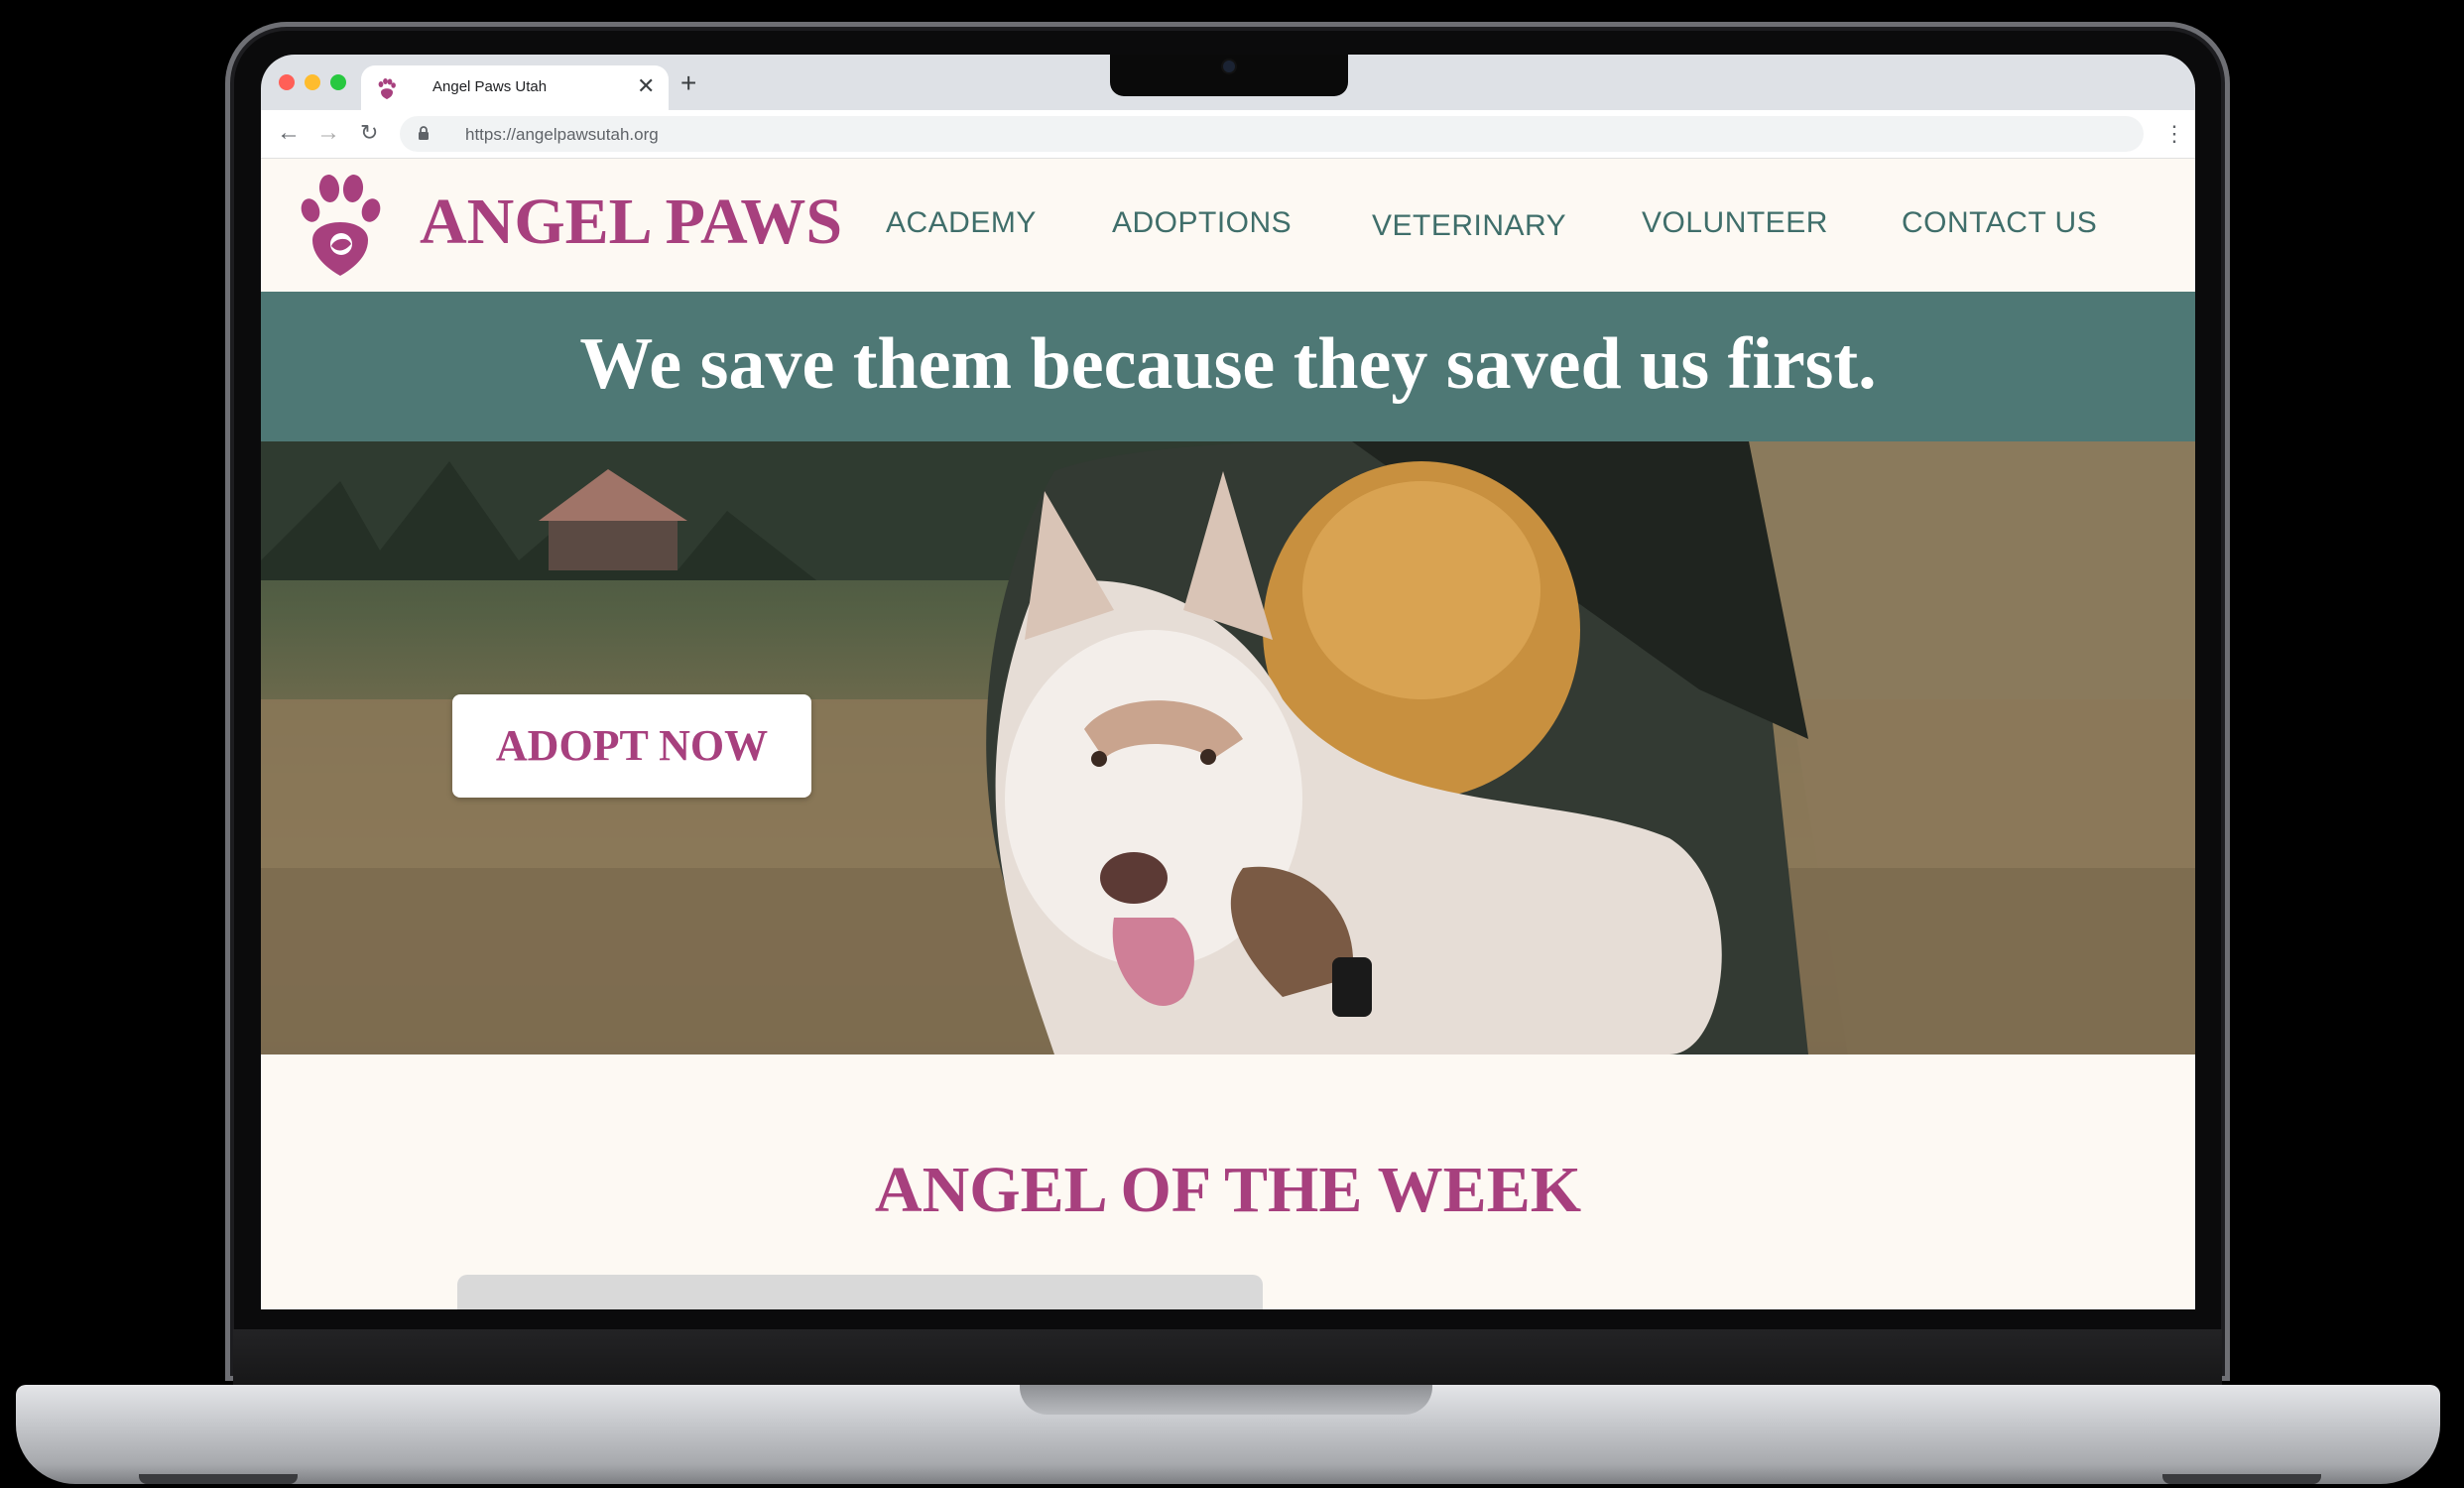 Image resolution: width=2464 pixels, height=1488 pixels. What do you see at coordinates (1228, 82) in the screenshot?
I see `browser-tab-strip: Angel Paws Utah ✕ +` at bounding box center [1228, 82].